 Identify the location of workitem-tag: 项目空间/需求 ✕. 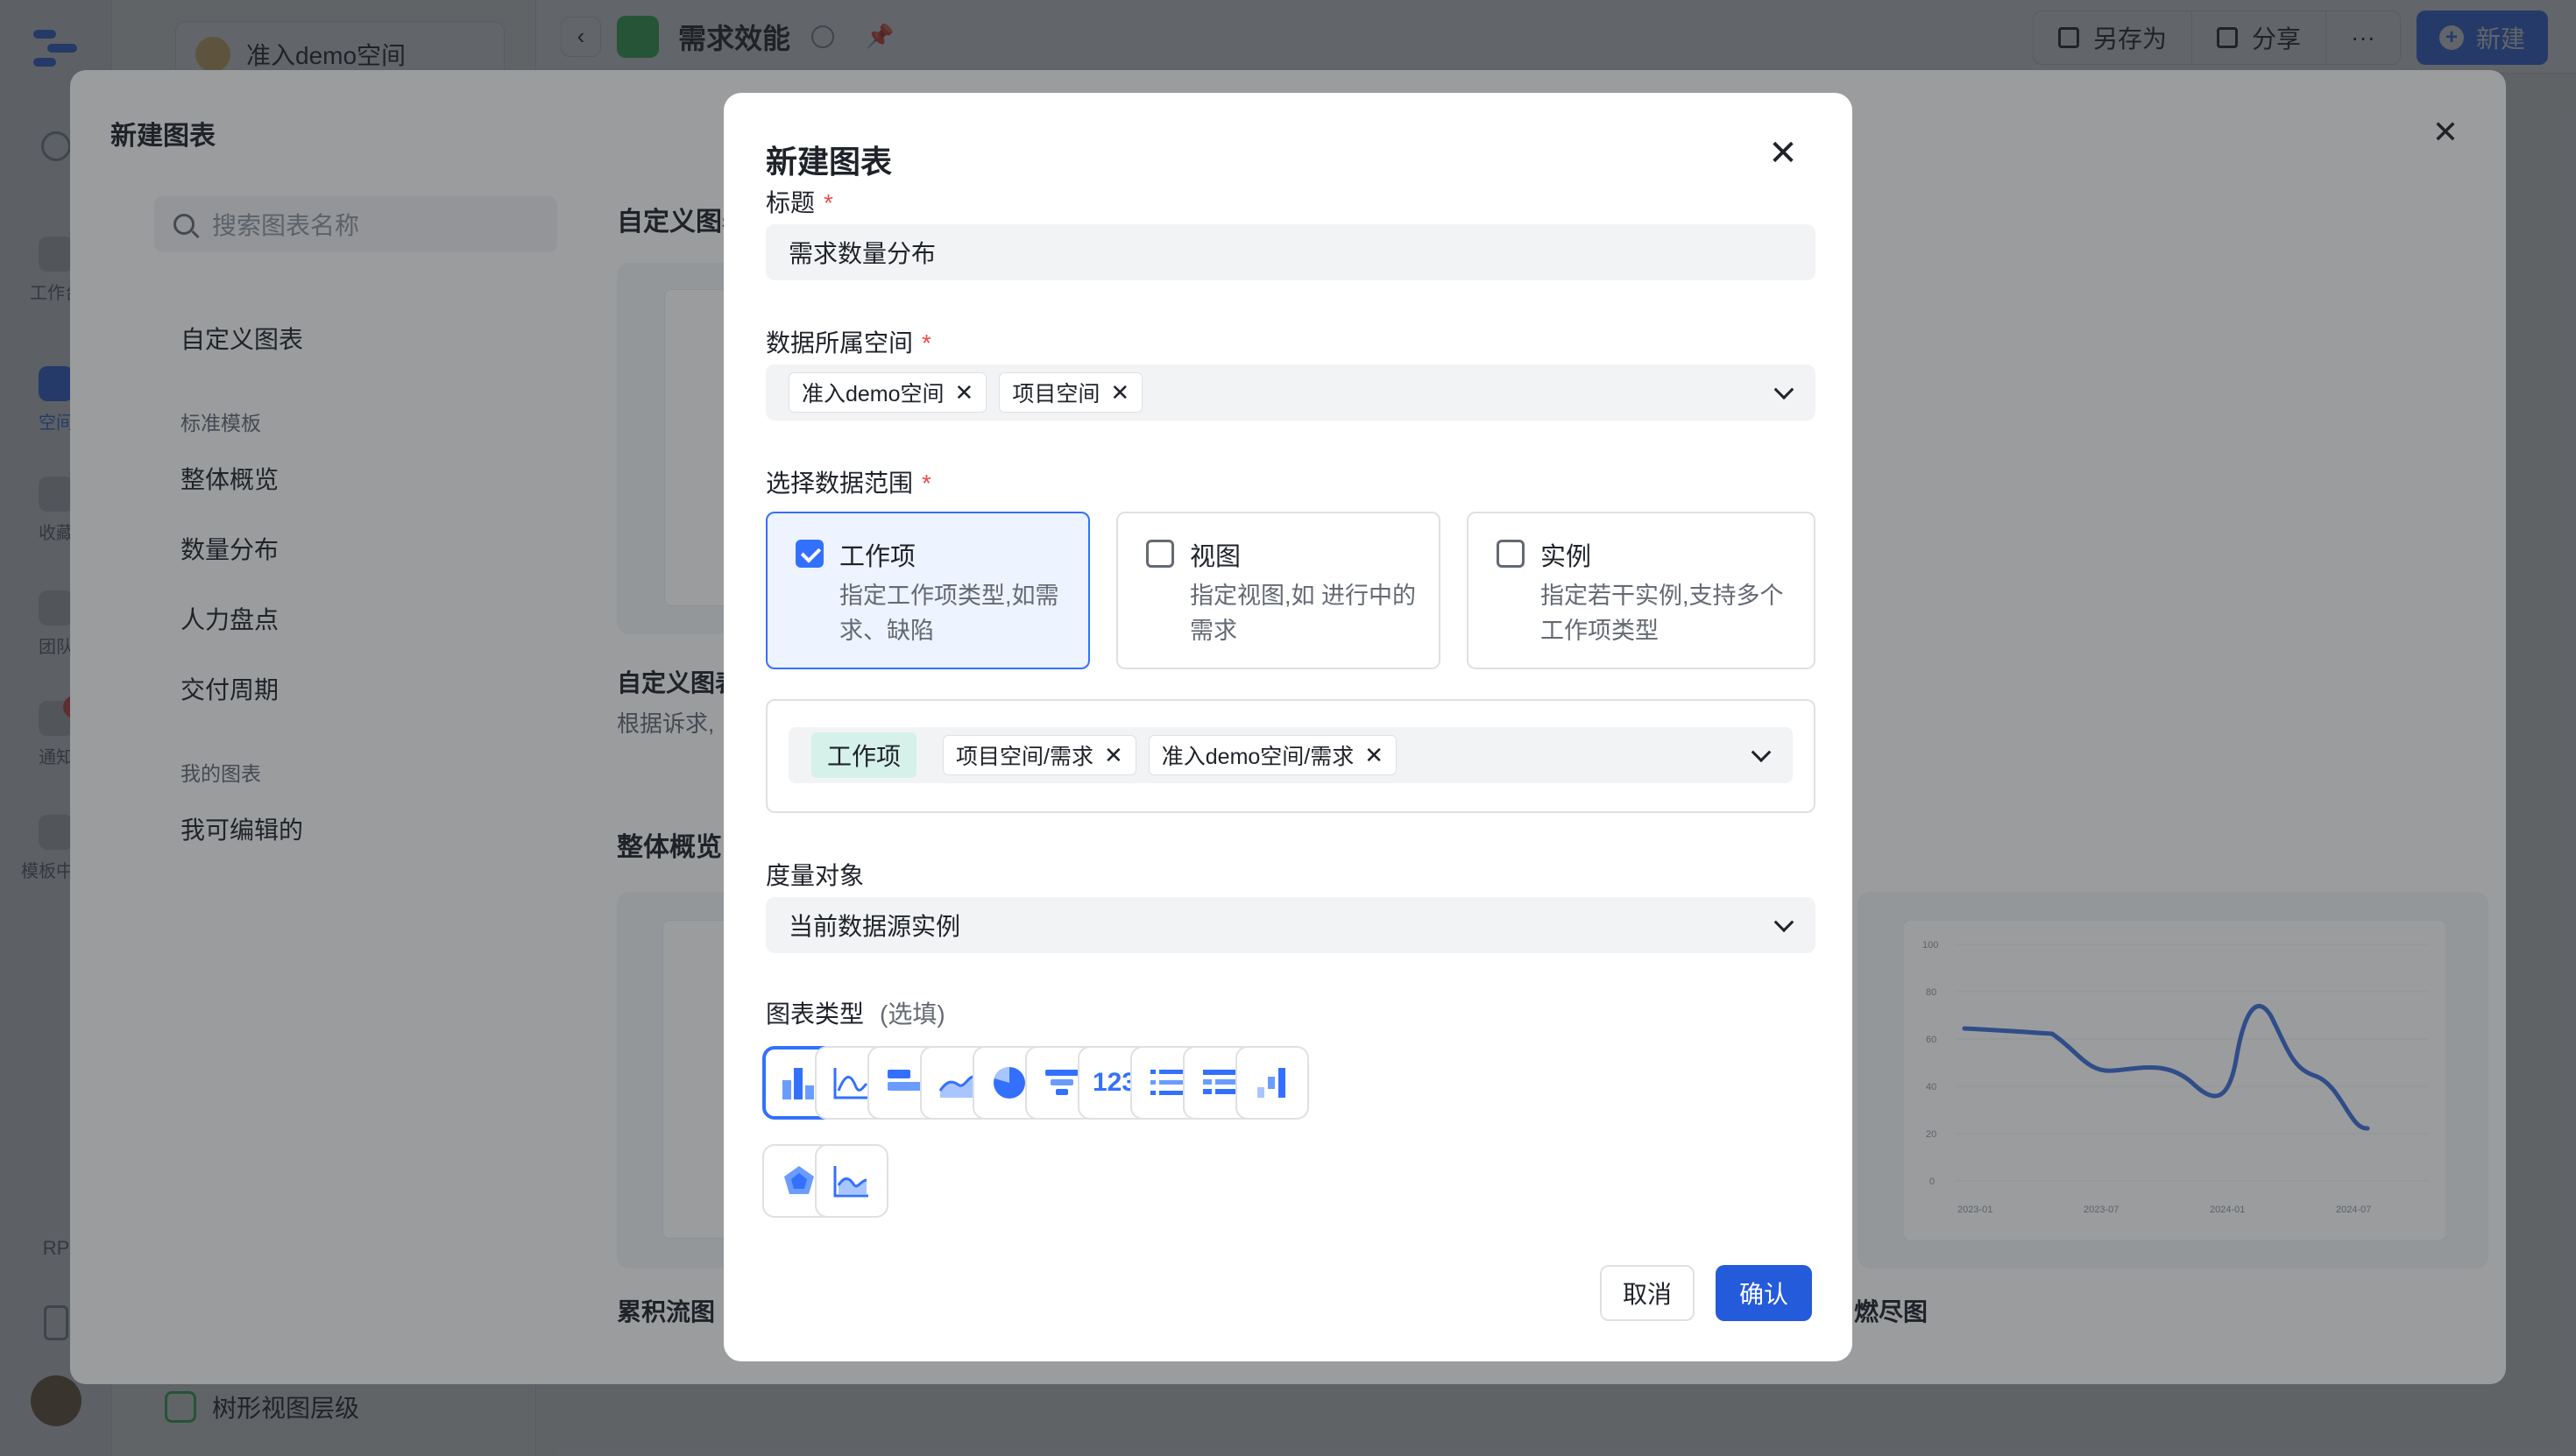
(1039, 755).